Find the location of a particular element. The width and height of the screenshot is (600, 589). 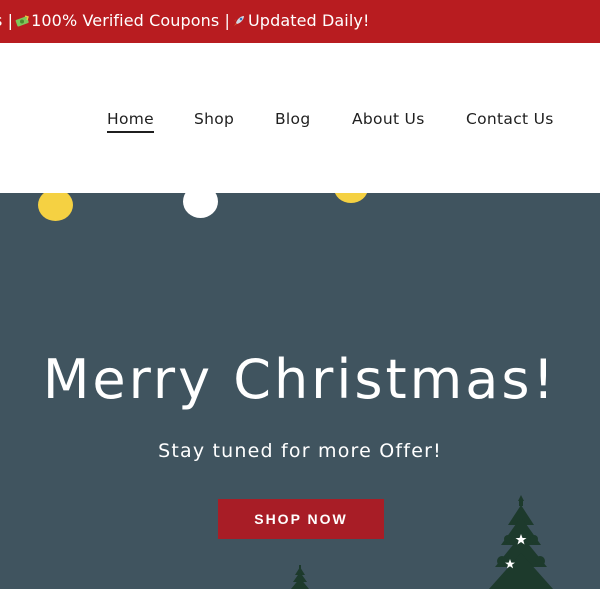

announcement-segment: s | is located at coordinates (7, 20).